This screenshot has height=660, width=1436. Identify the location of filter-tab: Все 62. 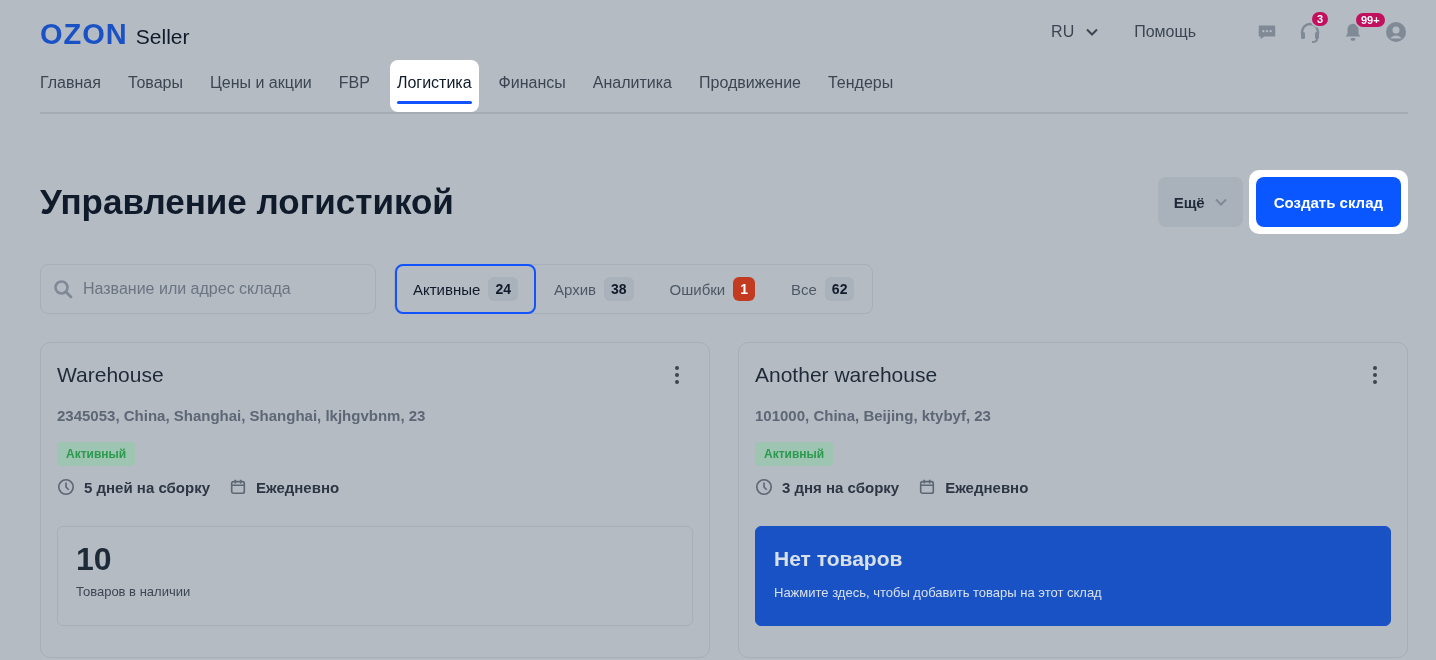
(823, 289).